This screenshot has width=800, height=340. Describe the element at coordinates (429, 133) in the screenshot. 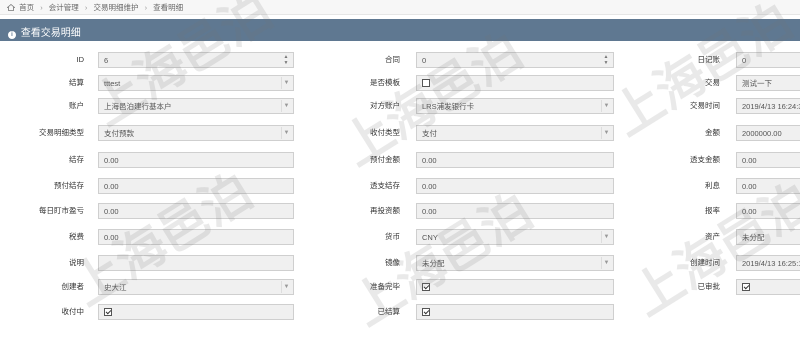

I see `pay-type-value: 支付` at that location.